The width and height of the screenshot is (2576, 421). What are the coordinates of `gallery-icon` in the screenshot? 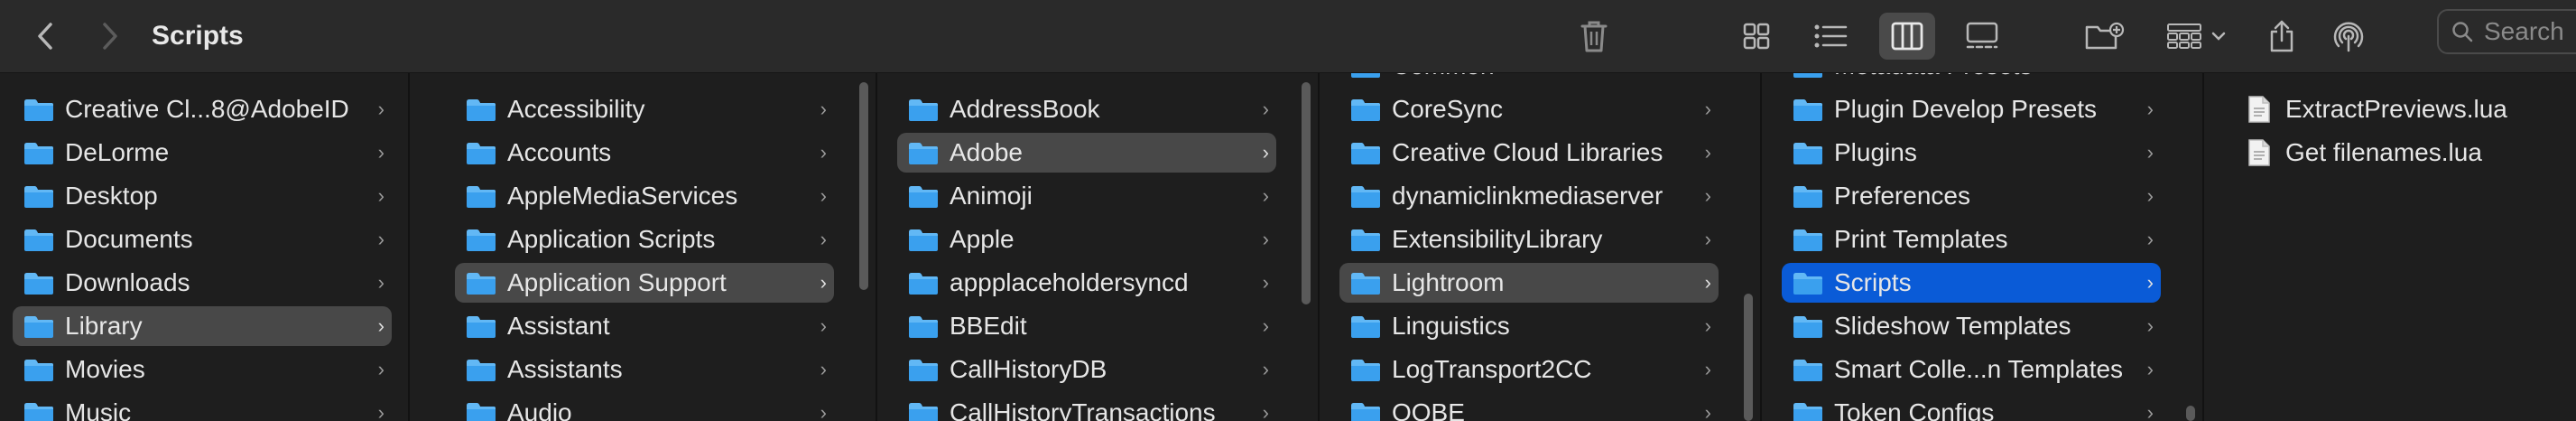 It's located at (1982, 35).